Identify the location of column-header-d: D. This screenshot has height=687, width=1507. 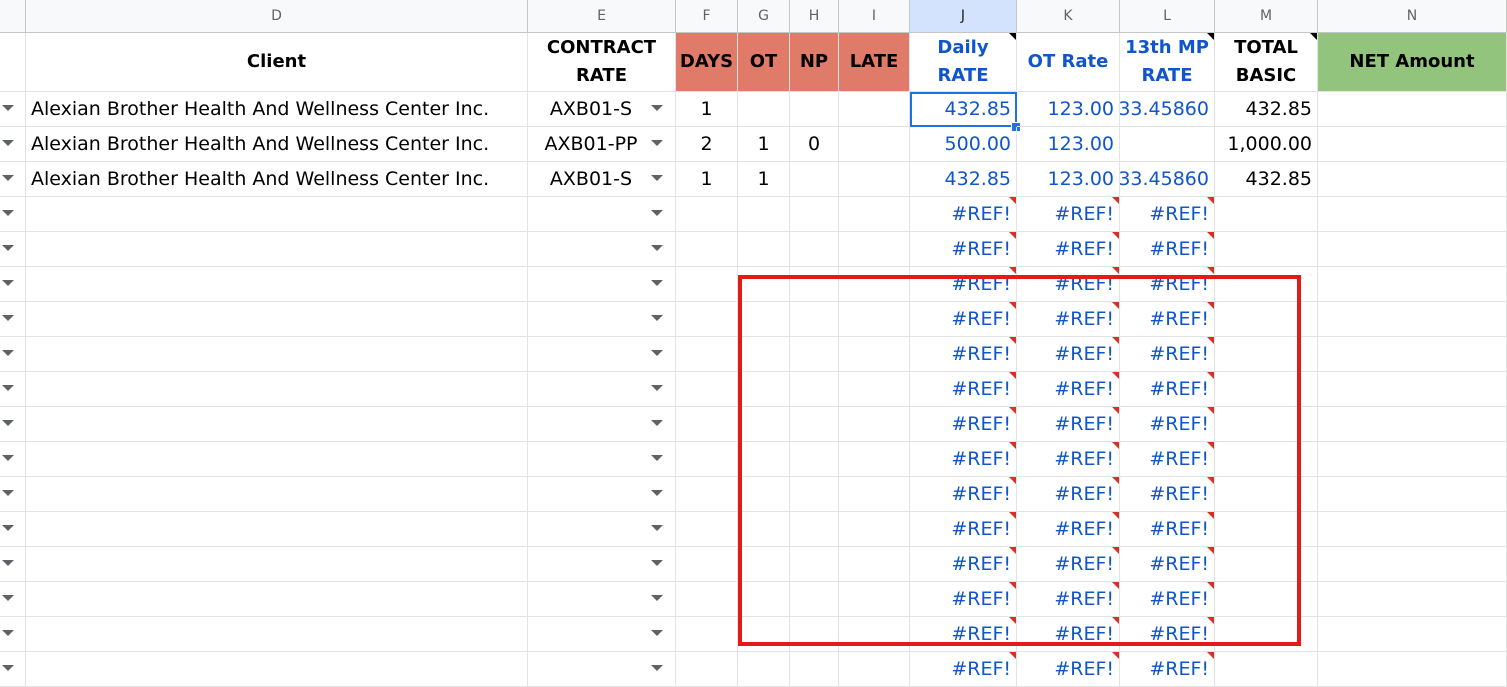
(277, 16).